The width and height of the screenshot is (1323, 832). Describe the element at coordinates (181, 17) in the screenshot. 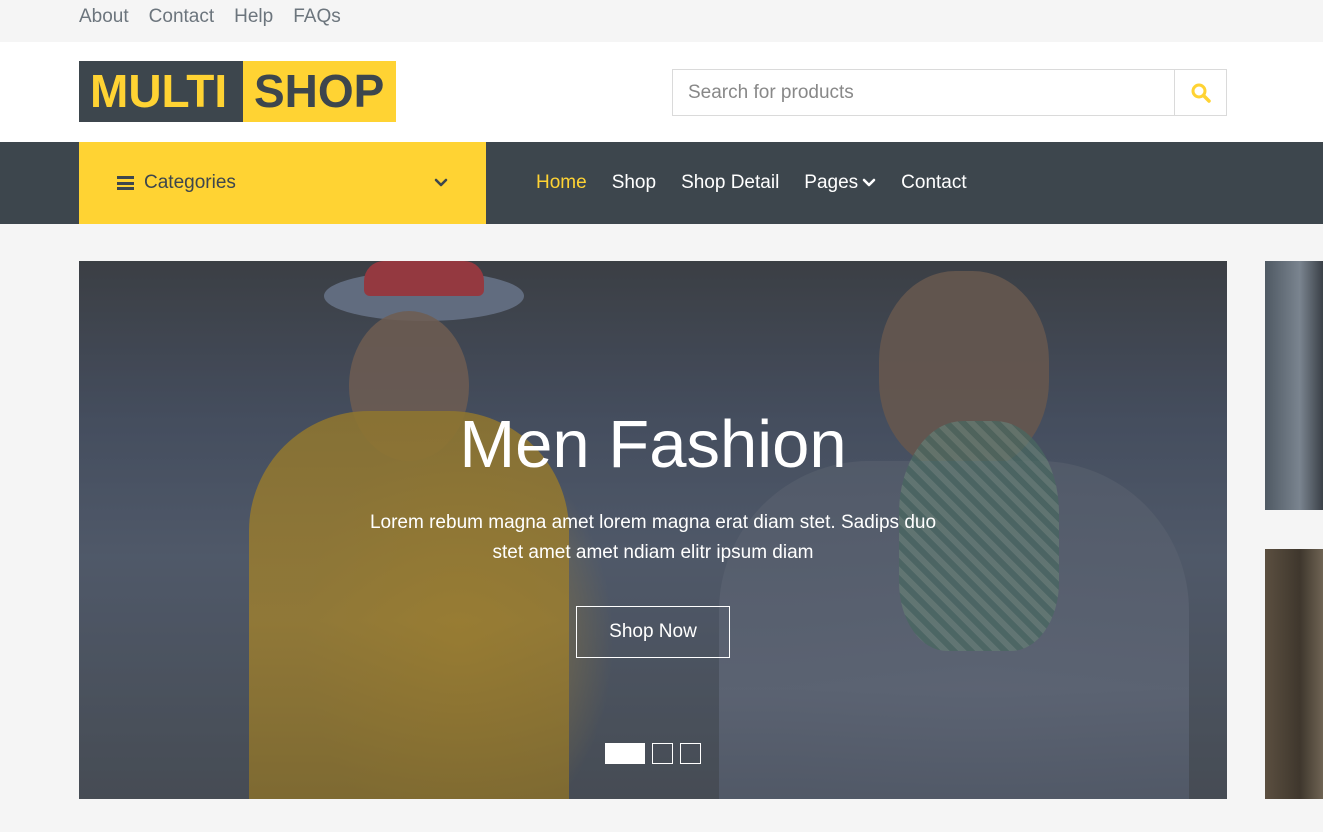

I see `topbar-link-contact: Contact` at that location.